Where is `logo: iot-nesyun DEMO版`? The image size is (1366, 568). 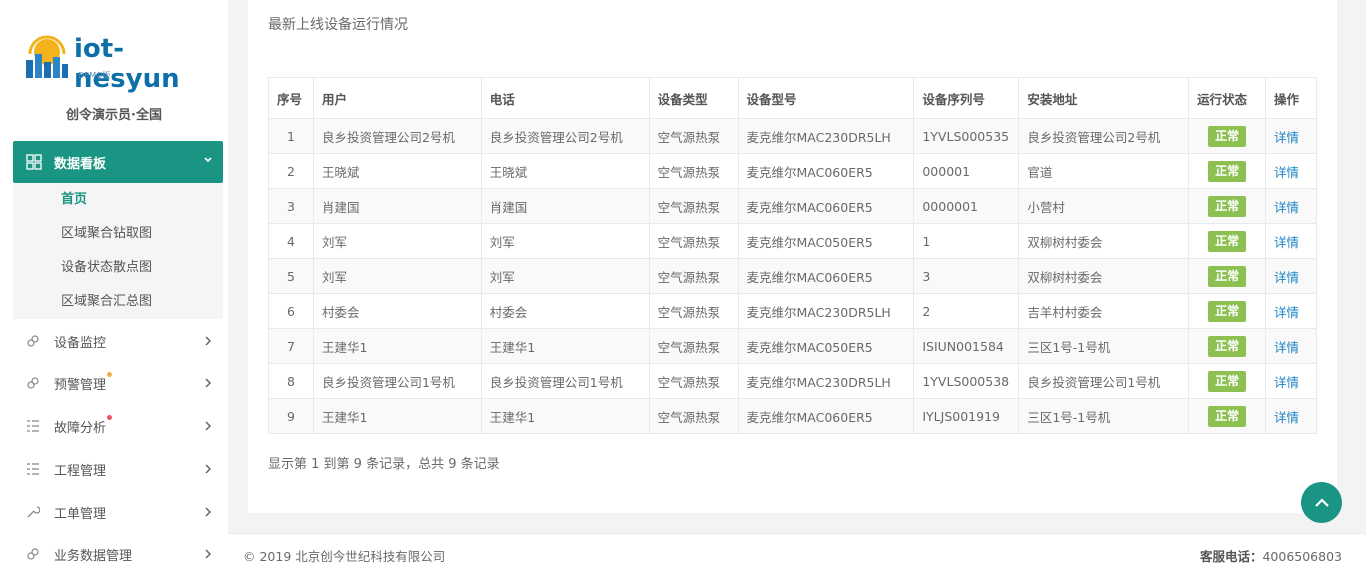
logo: iot-nesyun DEMO版 is located at coordinates (122, 63).